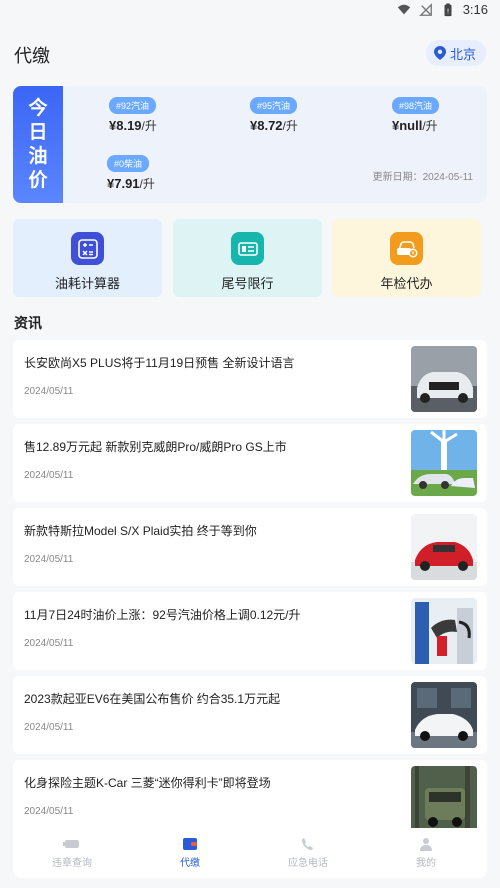 This screenshot has height=888, width=500. What do you see at coordinates (71, 844) in the screenshot?
I see `camera-icon` at bounding box center [71, 844].